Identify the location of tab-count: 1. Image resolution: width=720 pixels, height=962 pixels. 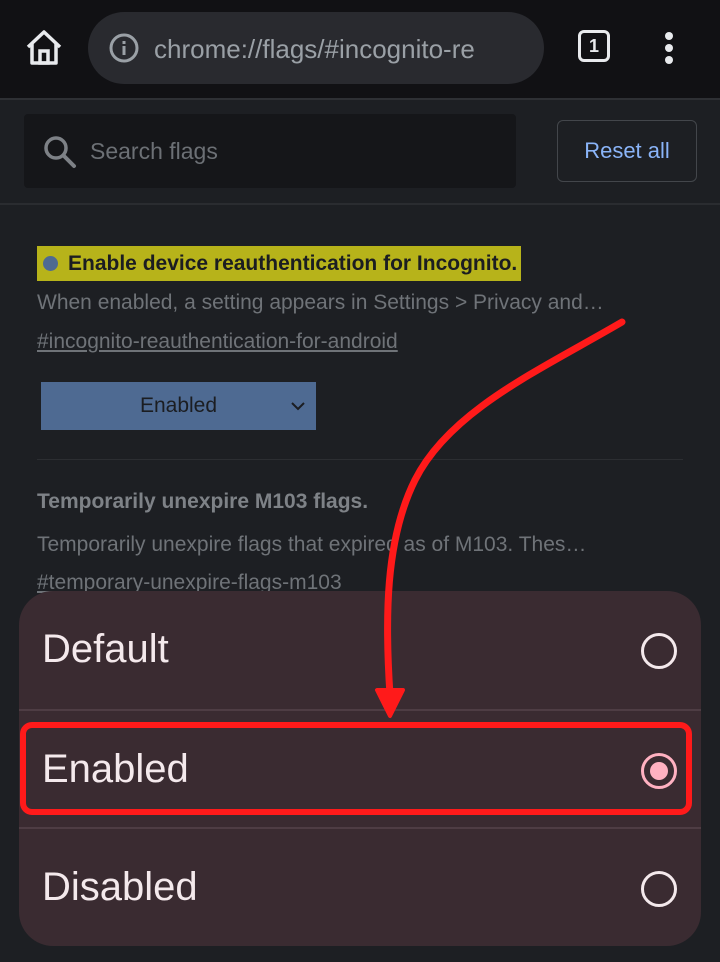
(594, 46).